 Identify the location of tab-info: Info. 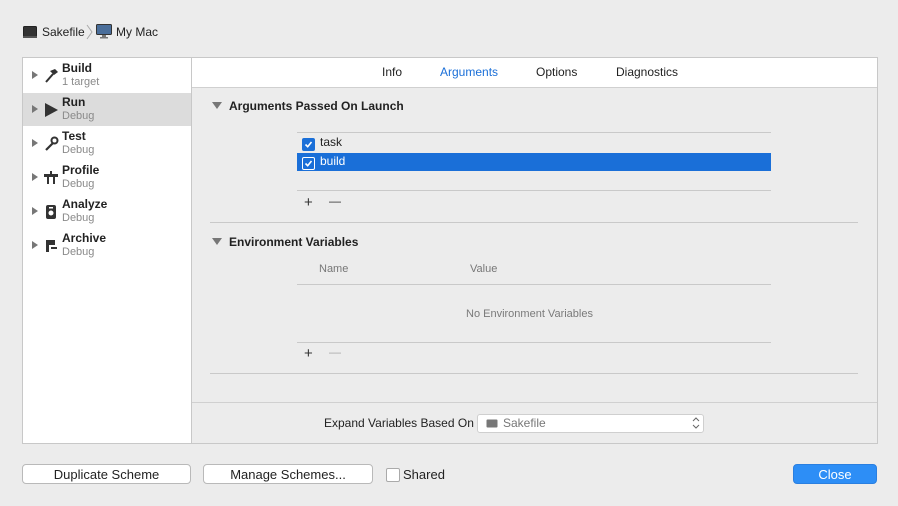
(392, 72).